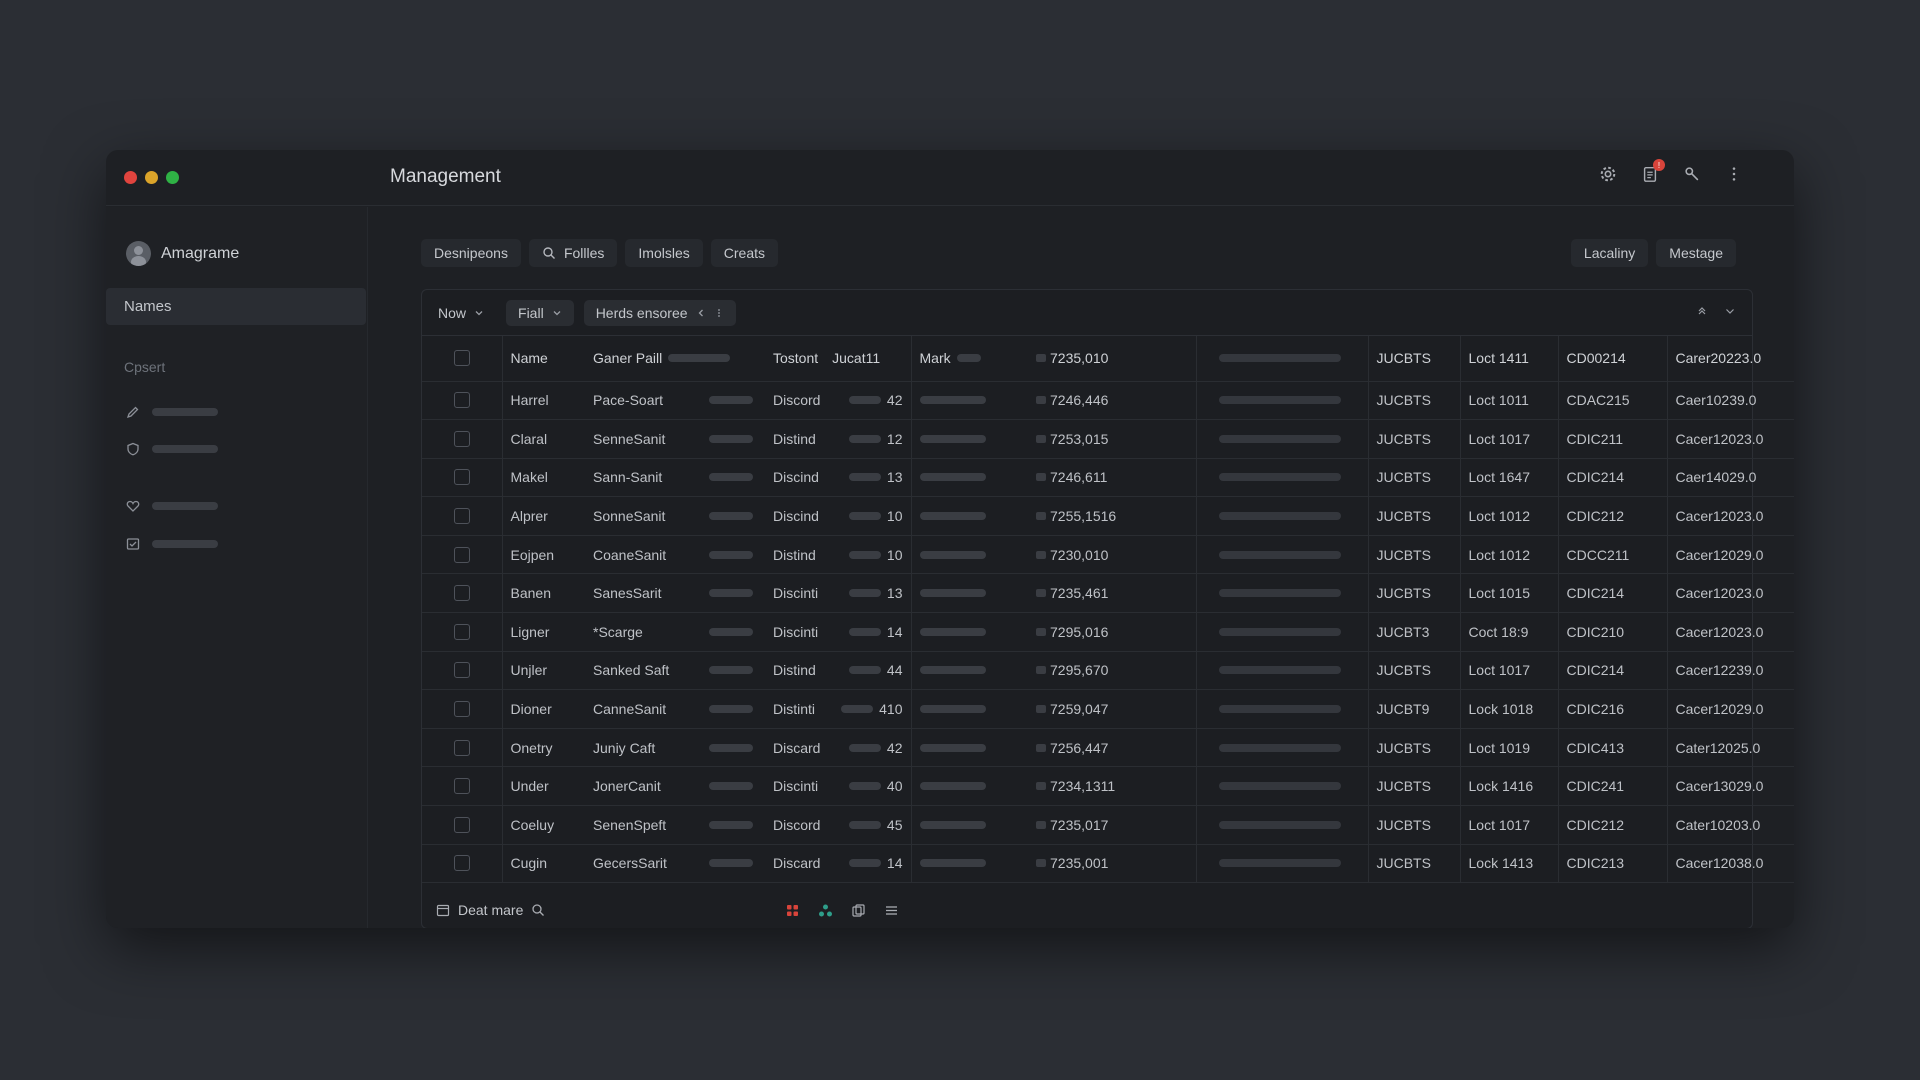 The image size is (1920, 1080). What do you see at coordinates (792, 910) in the screenshot?
I see `grid-view-icon` at bounding box center [792, 910].